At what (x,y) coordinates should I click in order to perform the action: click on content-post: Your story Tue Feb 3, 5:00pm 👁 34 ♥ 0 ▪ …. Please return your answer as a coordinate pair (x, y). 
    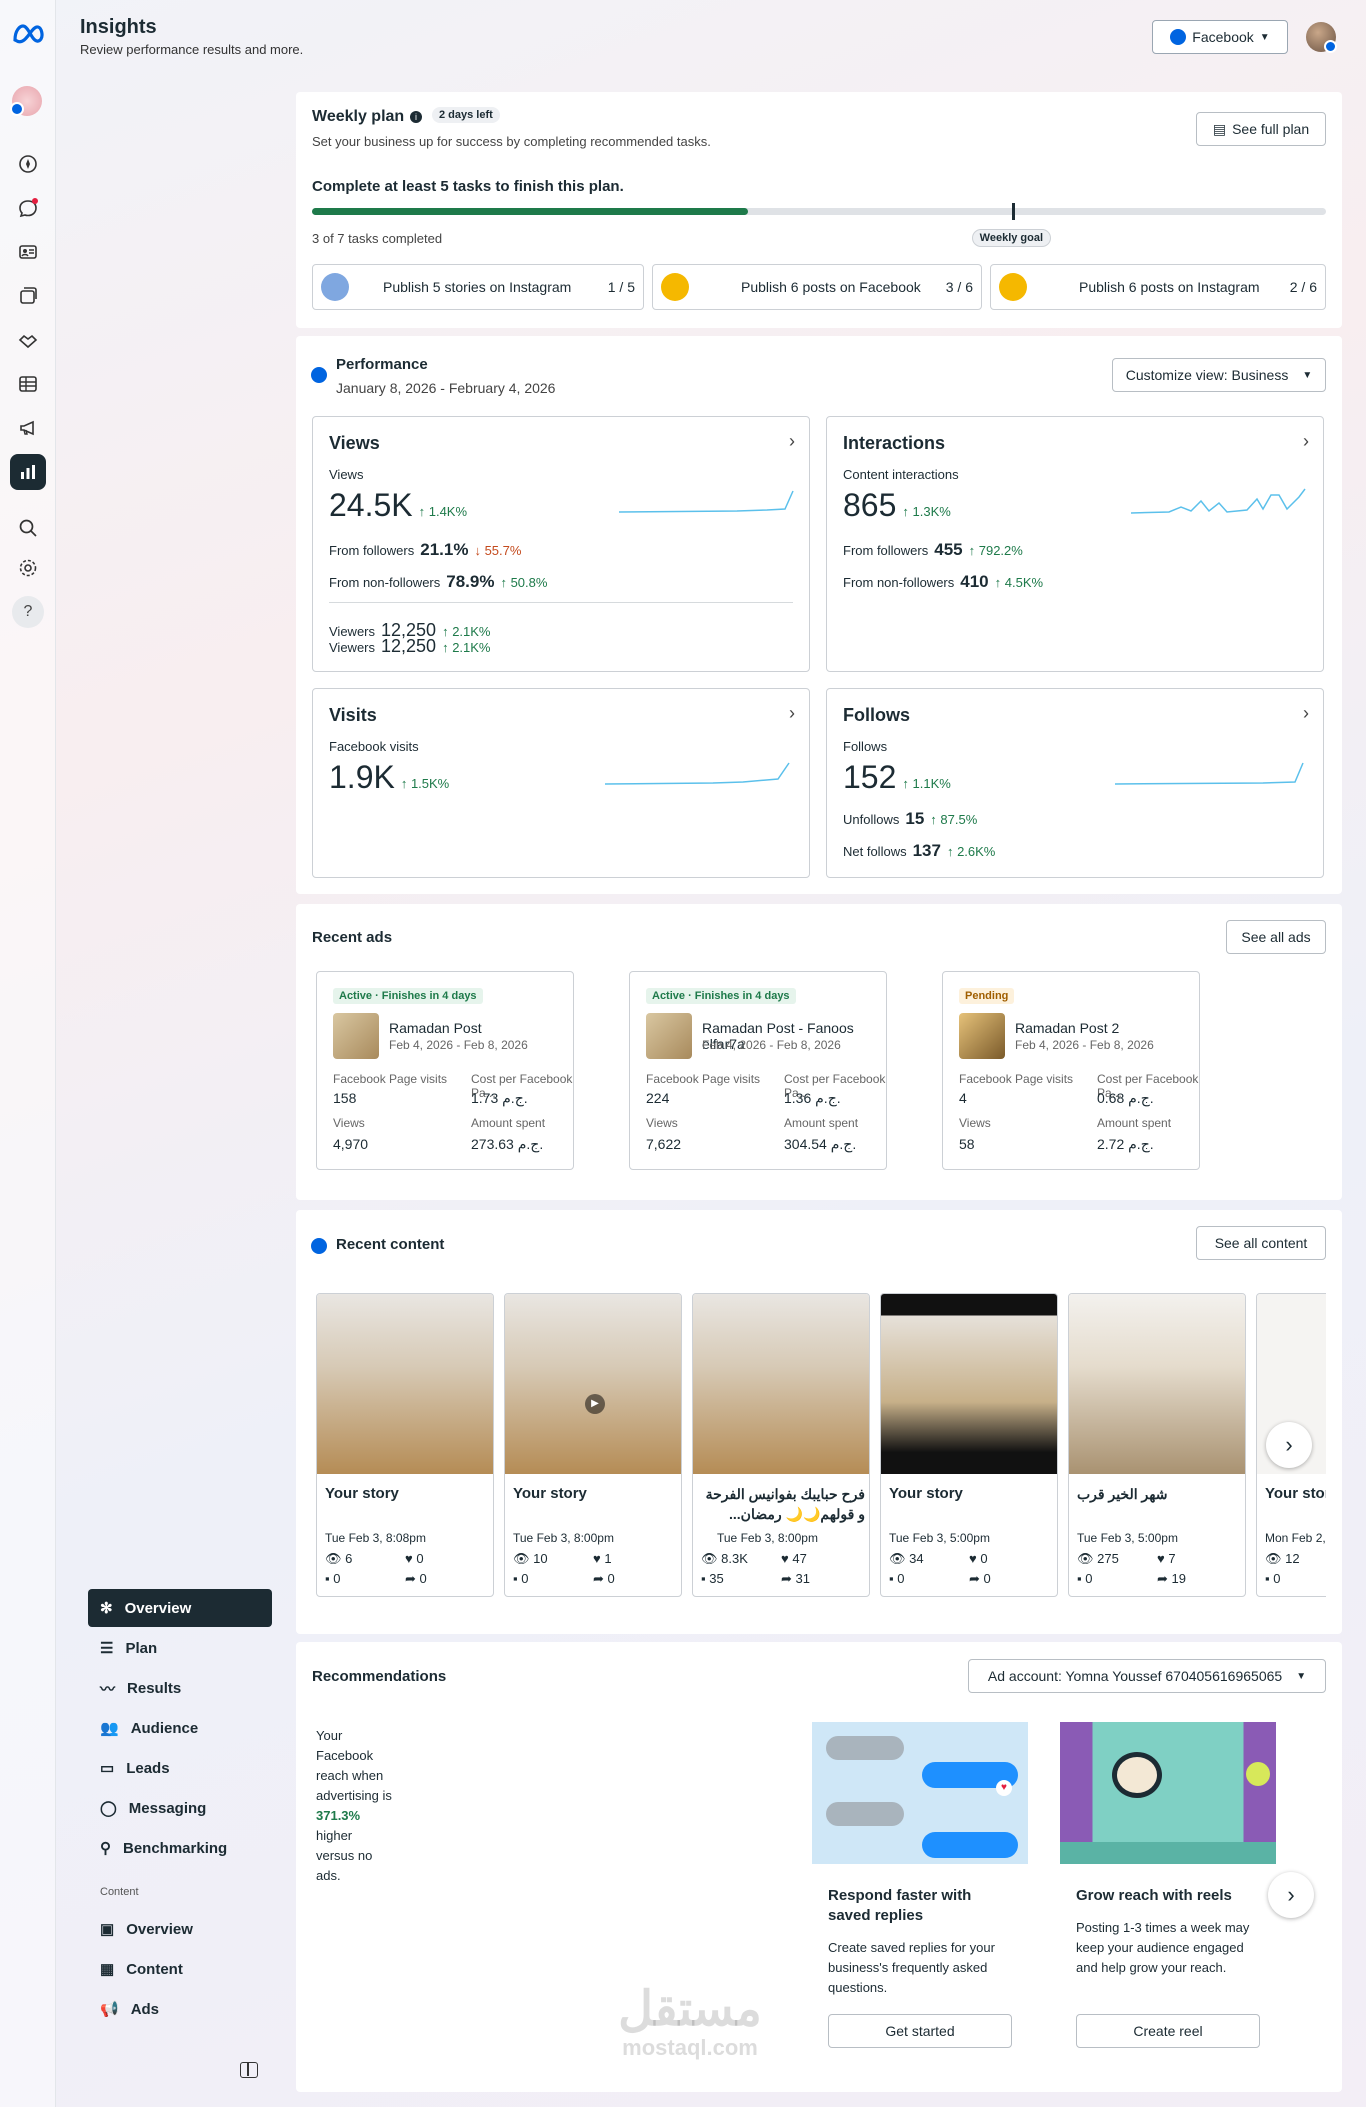
    Looking at the image, I should click on (969, 1445).